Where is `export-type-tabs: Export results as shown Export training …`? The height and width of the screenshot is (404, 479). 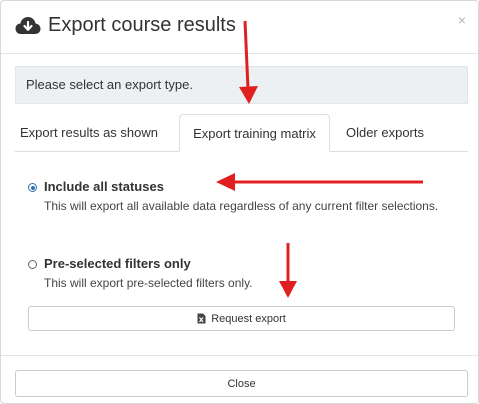
export-type-tabs: Export results as shown Export training … is located at coordinates (241, 133).